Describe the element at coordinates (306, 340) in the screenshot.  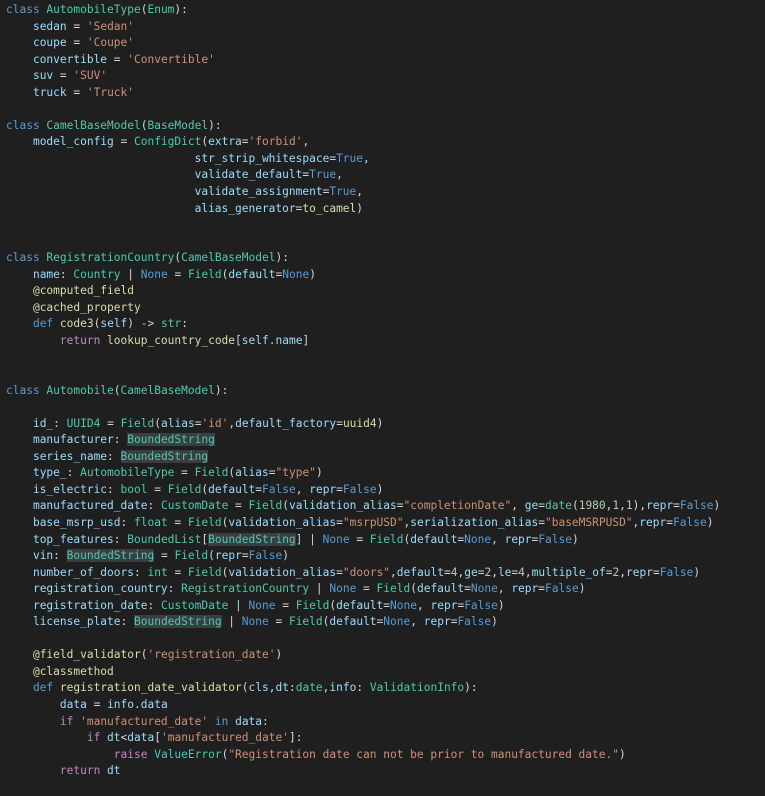
I see `code-token: ]` at that location.